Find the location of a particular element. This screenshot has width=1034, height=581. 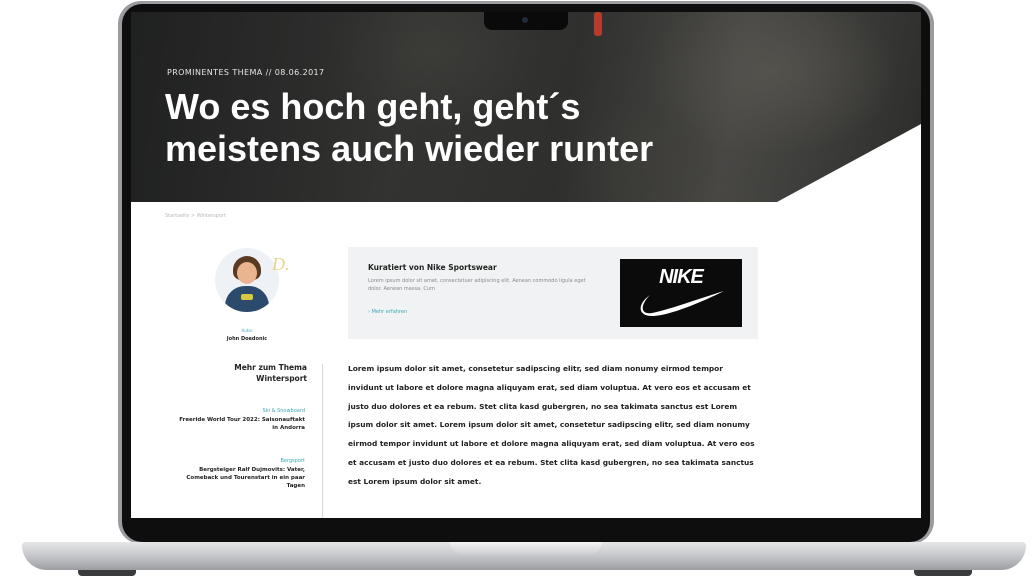

related-category: Bergsport is located at coordinates (292, 461).